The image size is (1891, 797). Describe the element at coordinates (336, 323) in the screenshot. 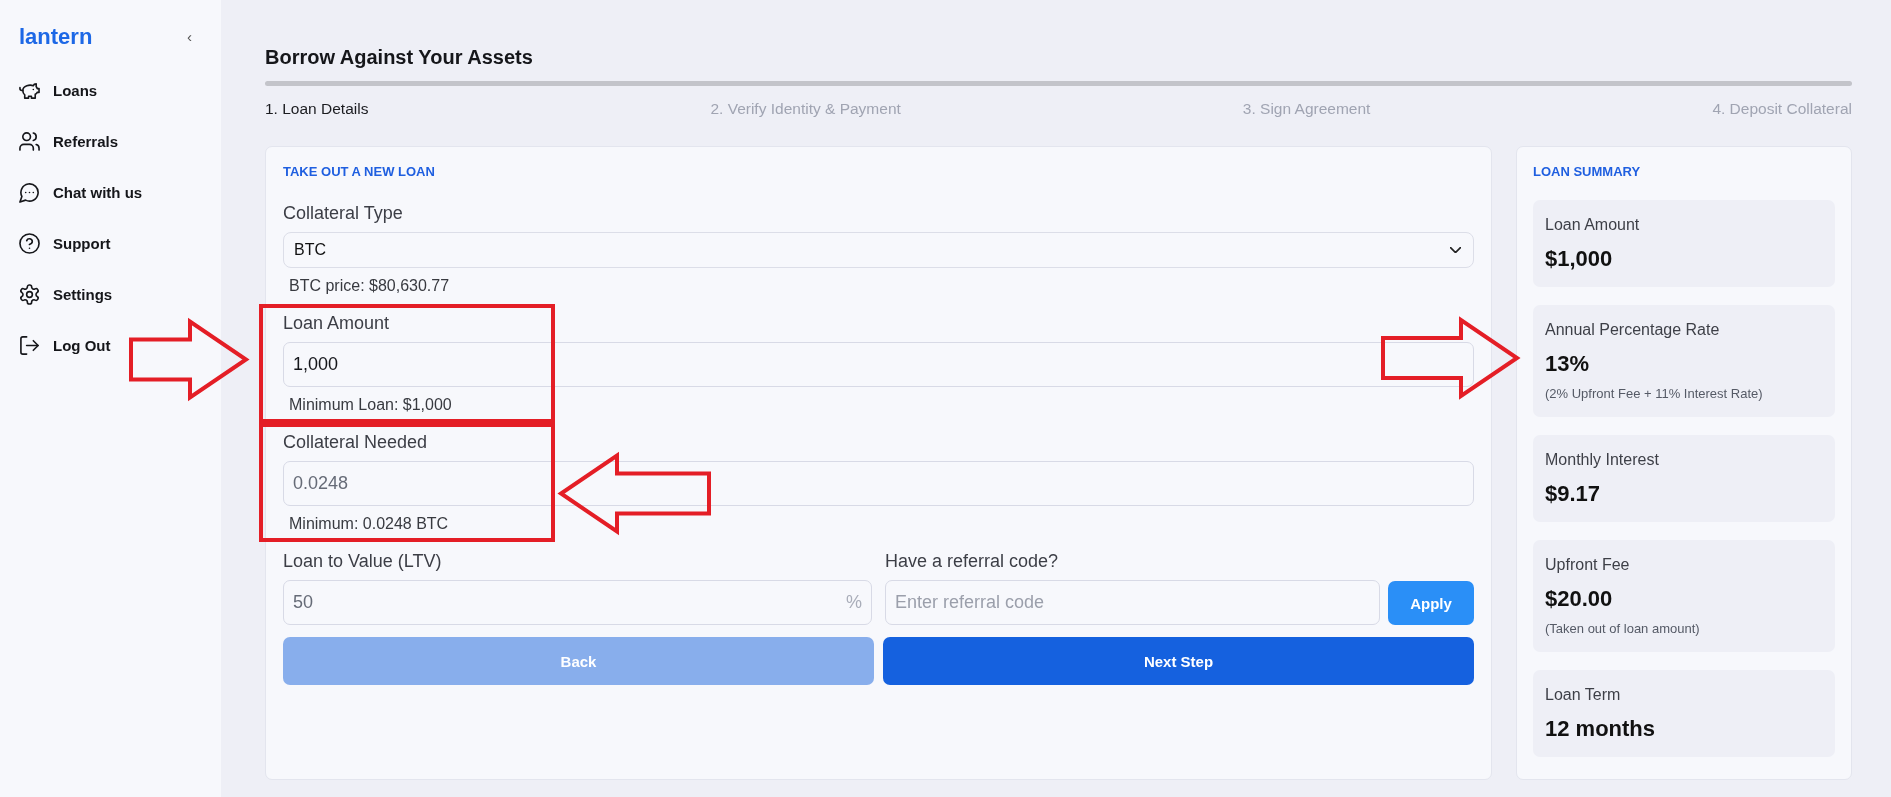

I see `field-label: Loan Amount` at that location.